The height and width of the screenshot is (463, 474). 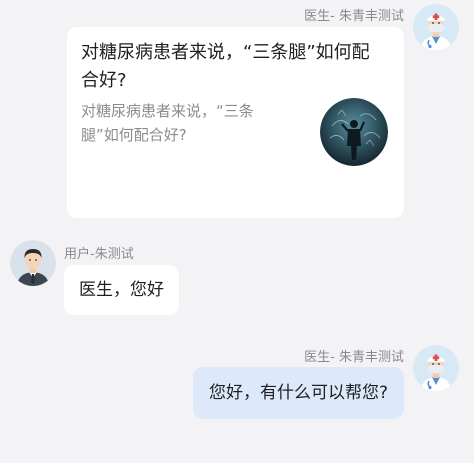 What do you see at coordinates (121, 290) in the screenshot?
I see `message-bubble: 医生，您好` at bounding box center [121, 290].